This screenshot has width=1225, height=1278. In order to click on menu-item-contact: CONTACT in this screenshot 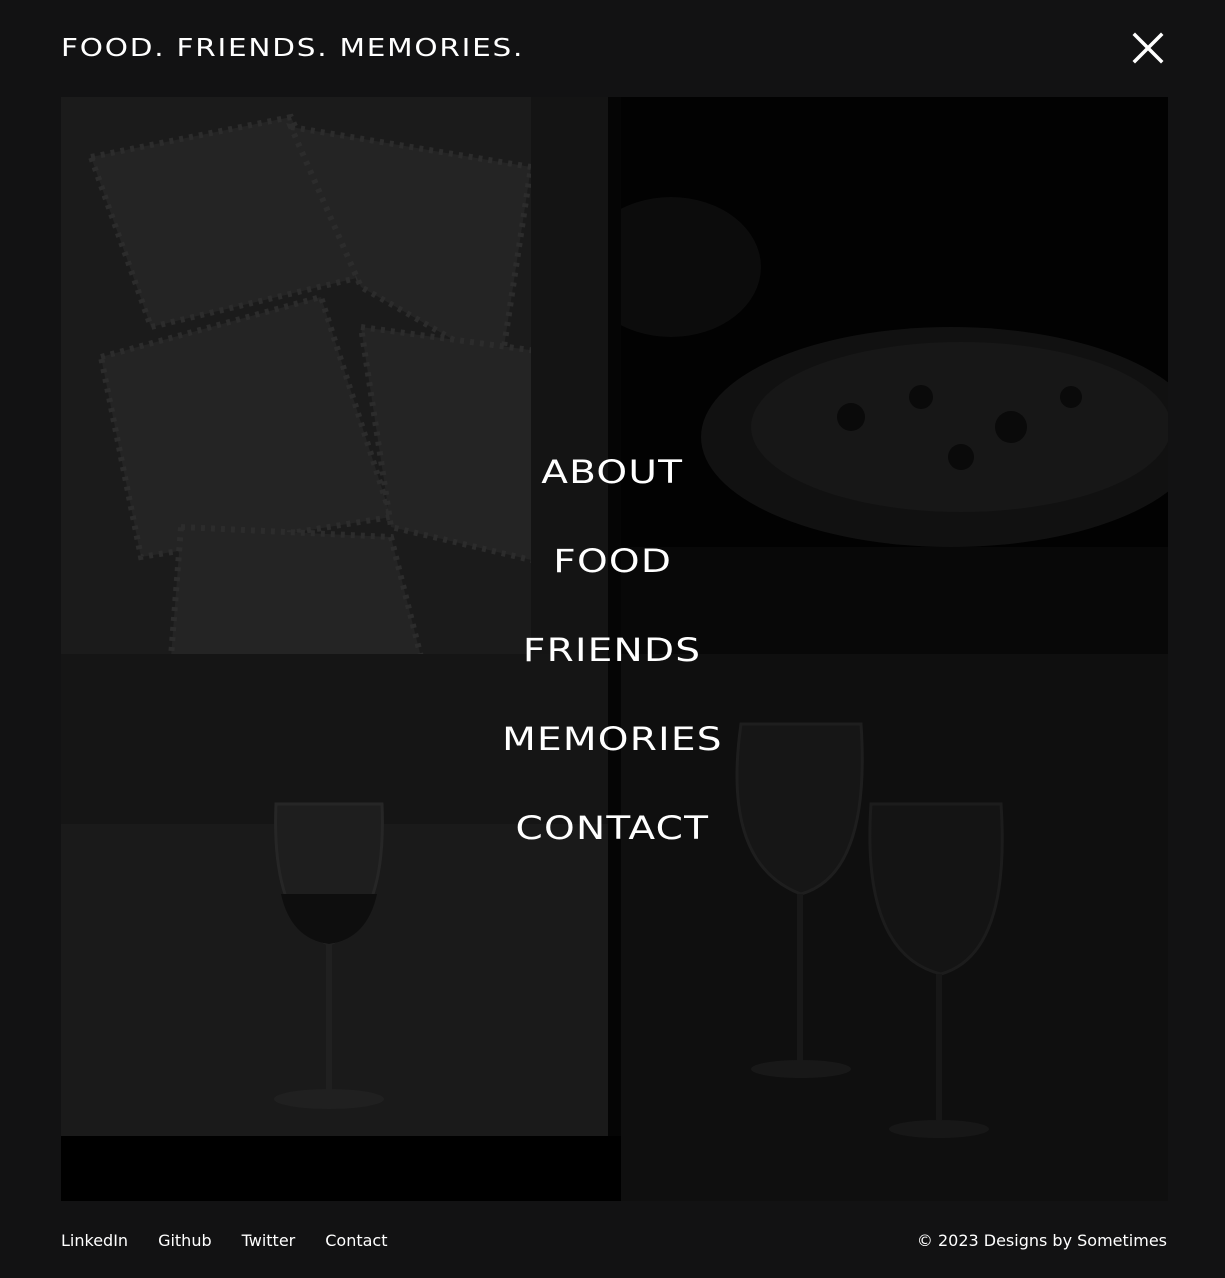, I will do `click(612, 840)`.